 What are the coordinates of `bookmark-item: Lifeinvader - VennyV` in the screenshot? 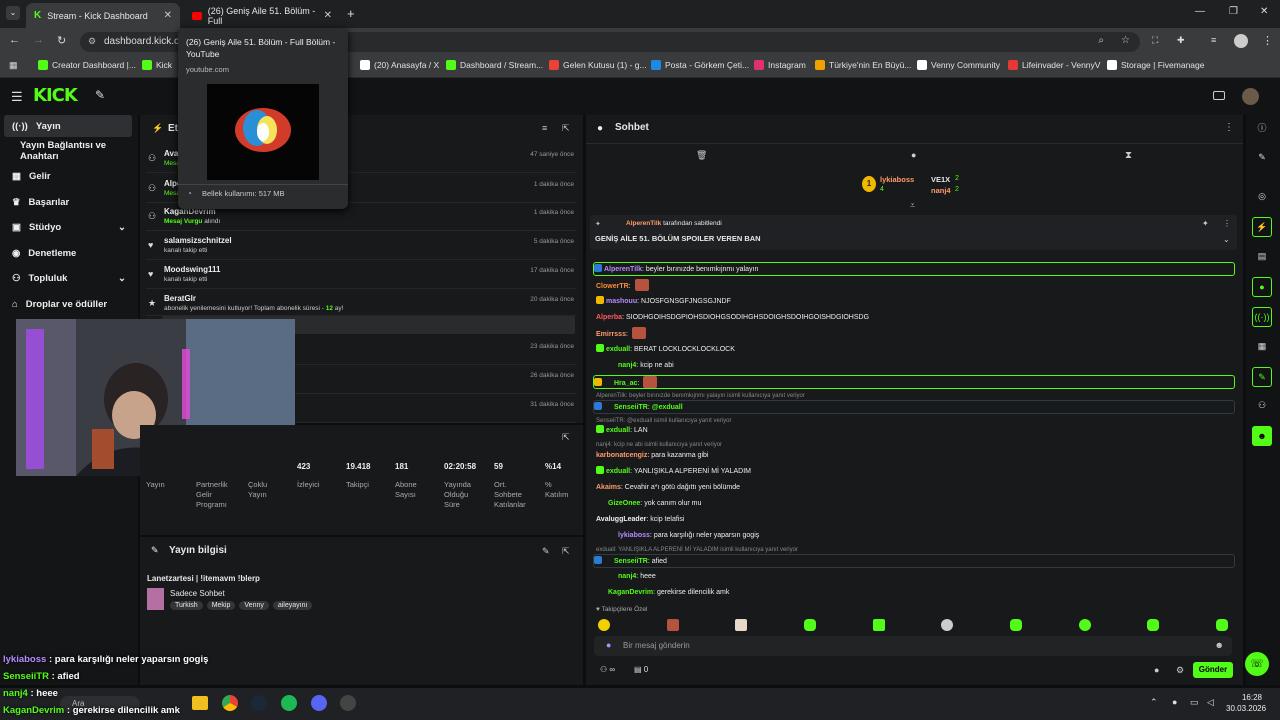 It's located at (1054, 65).